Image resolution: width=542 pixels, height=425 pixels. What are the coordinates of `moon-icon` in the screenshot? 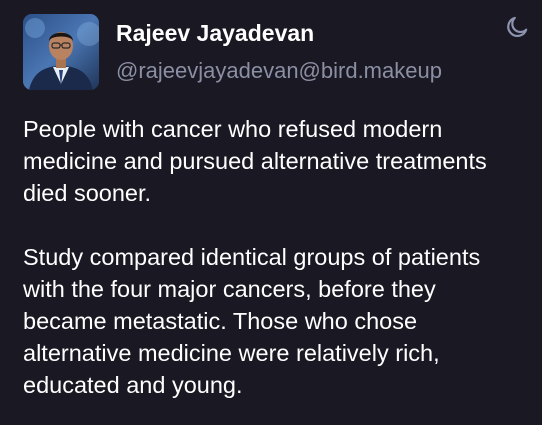 It's located at (517, 27).